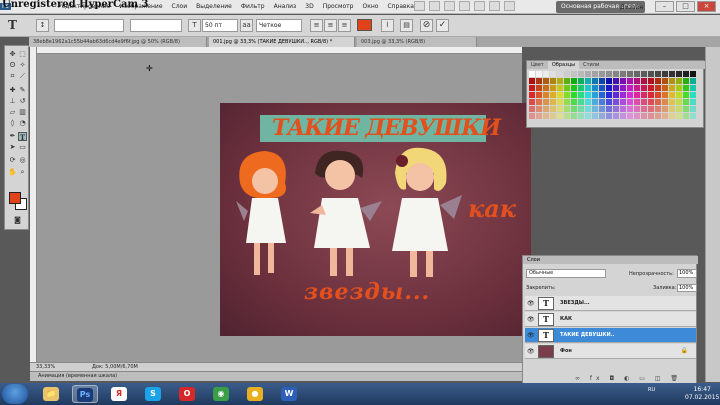 This screenshot has width=720, height=405. I want to click on menu-item: Фильтр, so click(253, 6).